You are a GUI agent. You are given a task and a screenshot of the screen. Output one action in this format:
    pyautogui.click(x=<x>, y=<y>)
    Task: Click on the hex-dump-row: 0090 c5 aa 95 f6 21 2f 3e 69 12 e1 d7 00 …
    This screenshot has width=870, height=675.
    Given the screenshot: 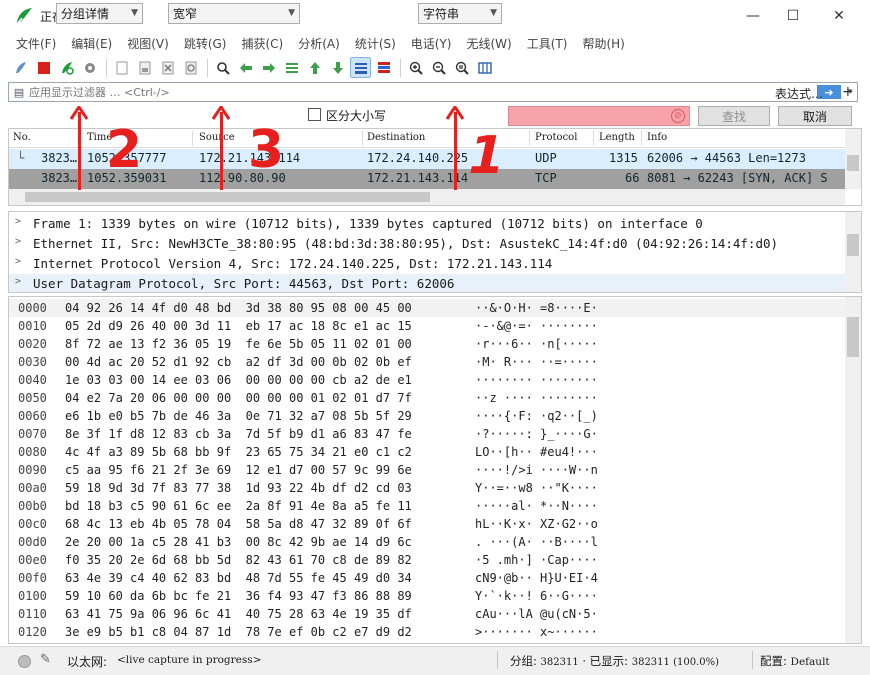 What is the action you would take?
    pyautogui.click(x=427, y=470)
    